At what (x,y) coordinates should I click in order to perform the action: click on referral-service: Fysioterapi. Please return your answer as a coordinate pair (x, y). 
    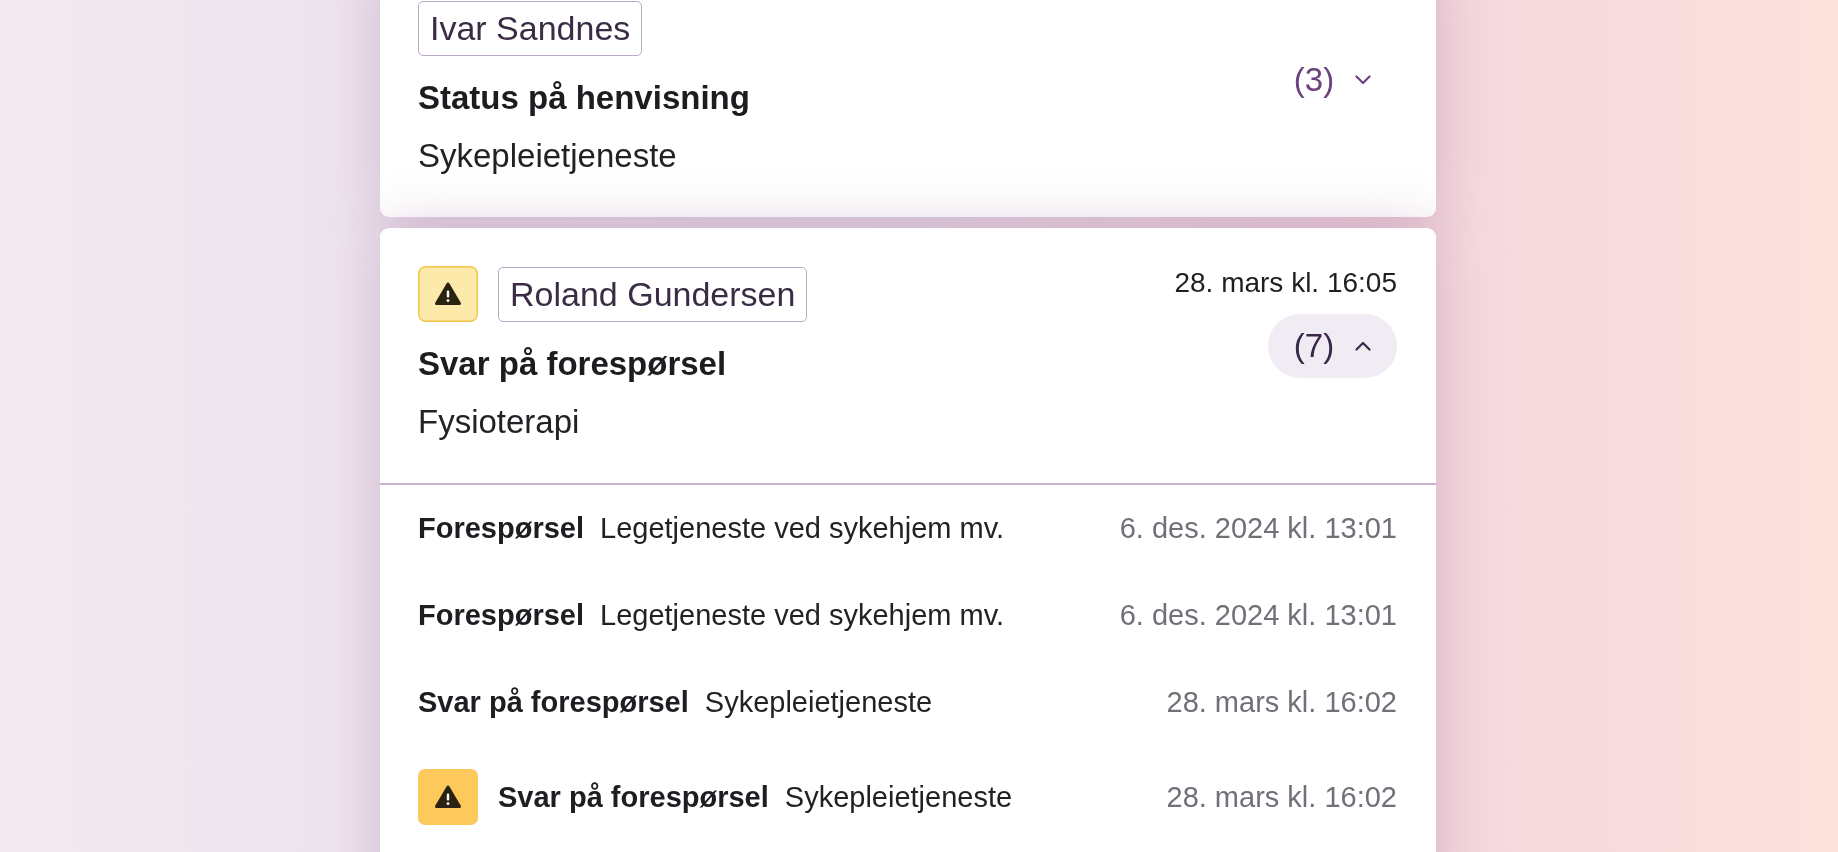
    Looking at the image, I should click on (499, 422).